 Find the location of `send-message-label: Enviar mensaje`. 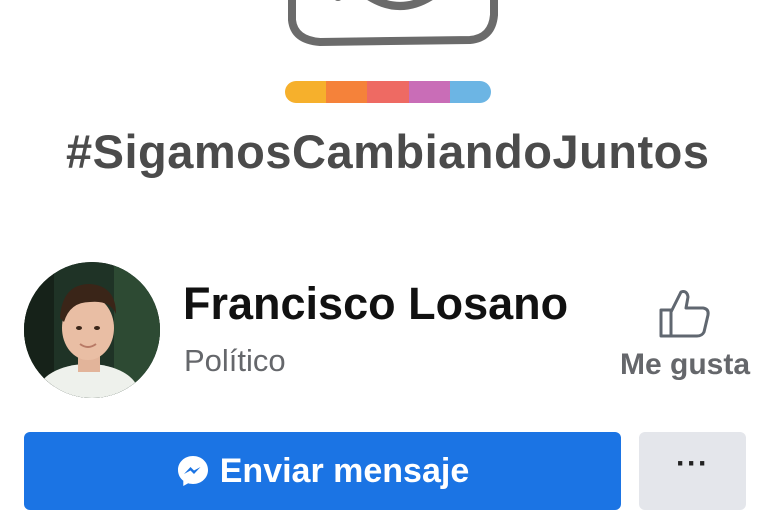

send-message-label: Enviar mensaje is located at coordinates (344, 470).